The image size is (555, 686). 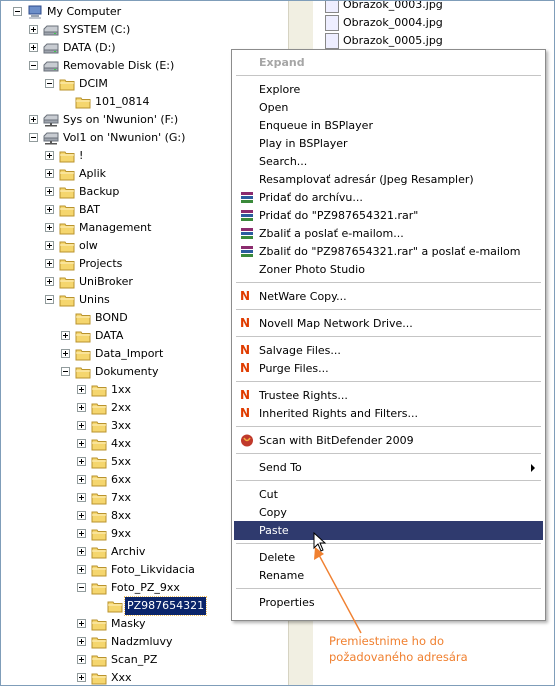 What do you see at coordinates (388, 494) in the screenshot?
I see `menu-item-cut: Cut` at bounding box center [388, 494].